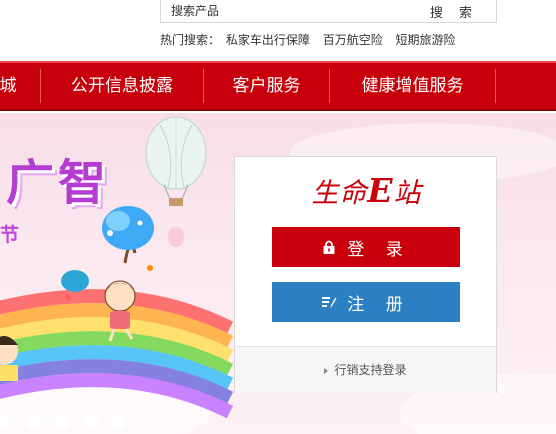 The width and height of the screenshot is (556, 434). I want to click on panel-footer: 行销支持登录, so click(365, 369).